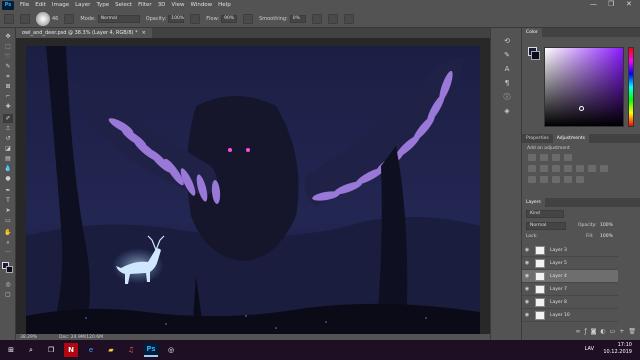  What do you see at coordinates (8, 242) in the screenshot?
I see `zoom-tool-icon: ⌕` at bounding box center [8, 242].